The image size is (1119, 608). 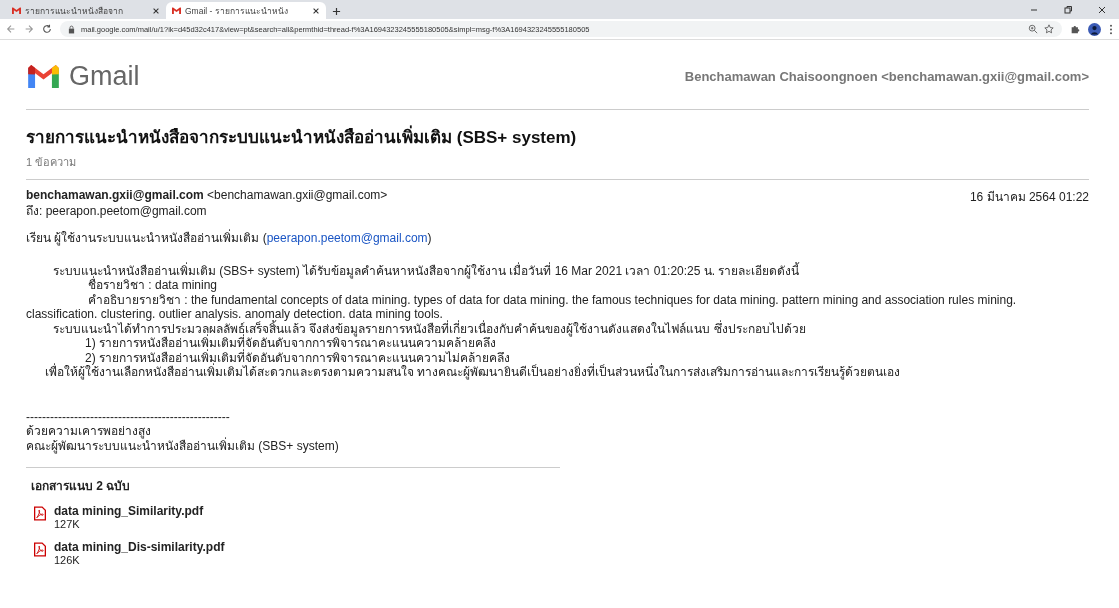 What do you see at coordinates (1033, 29) in the screenshot?
I see `zoom-icon` at bounding box center [1033, 29].